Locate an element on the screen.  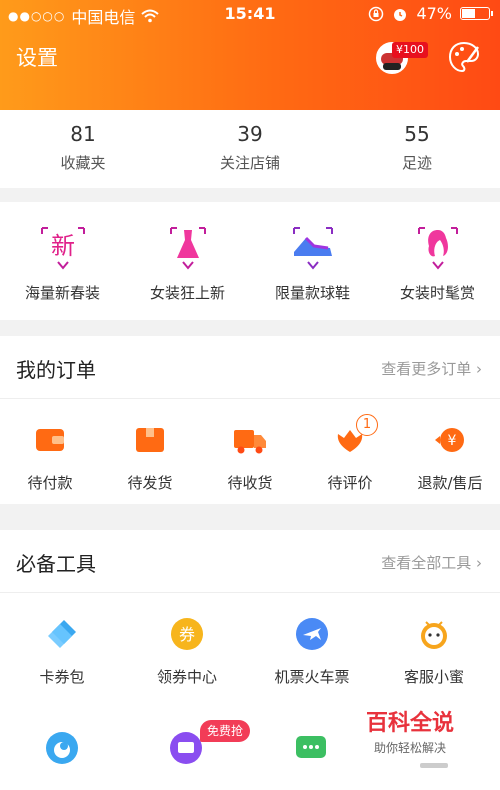
order-pending-payment: 待付款 is located at coordinates (50, 457).